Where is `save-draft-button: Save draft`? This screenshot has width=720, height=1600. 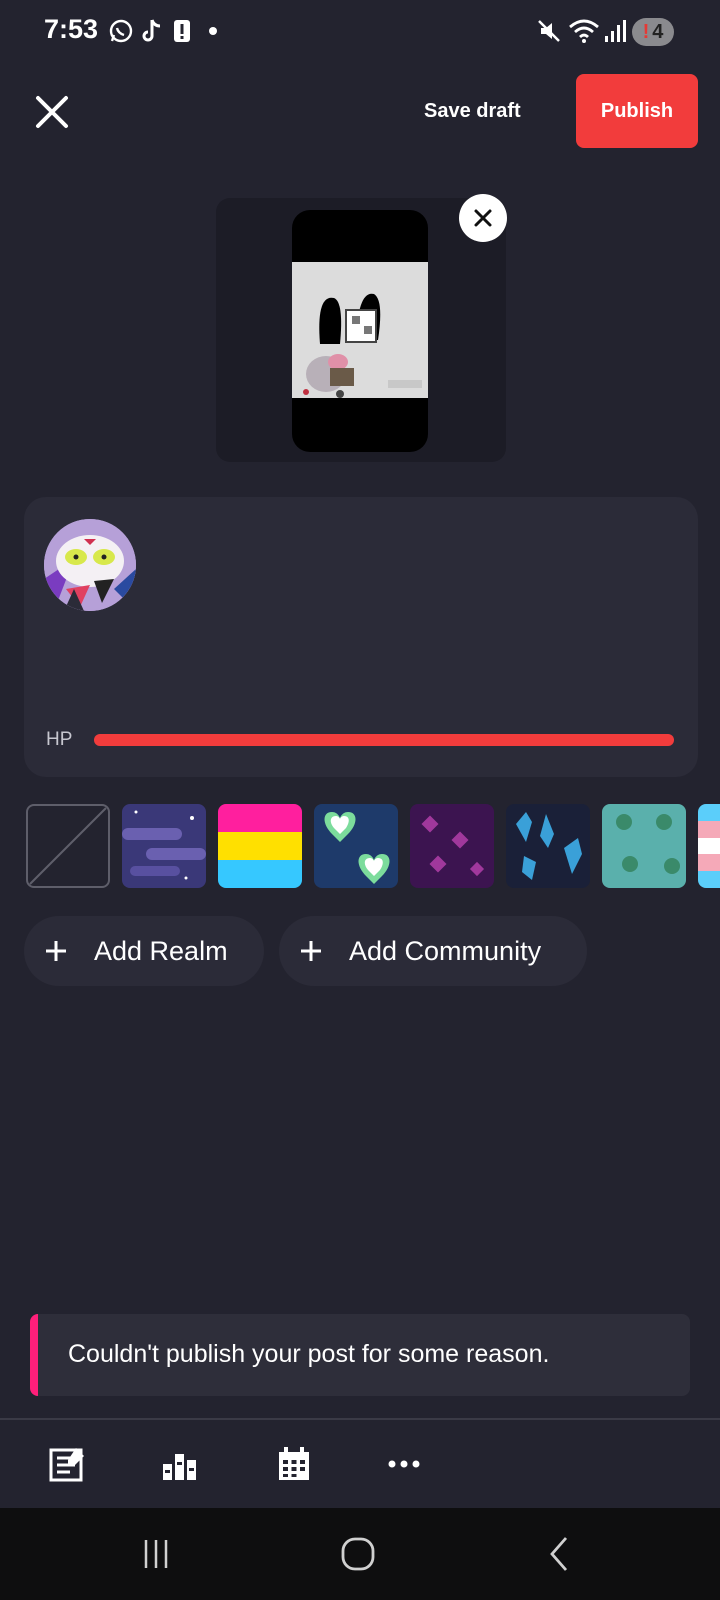 save-draft-button: Save draft is located at coordinates (472, 111).